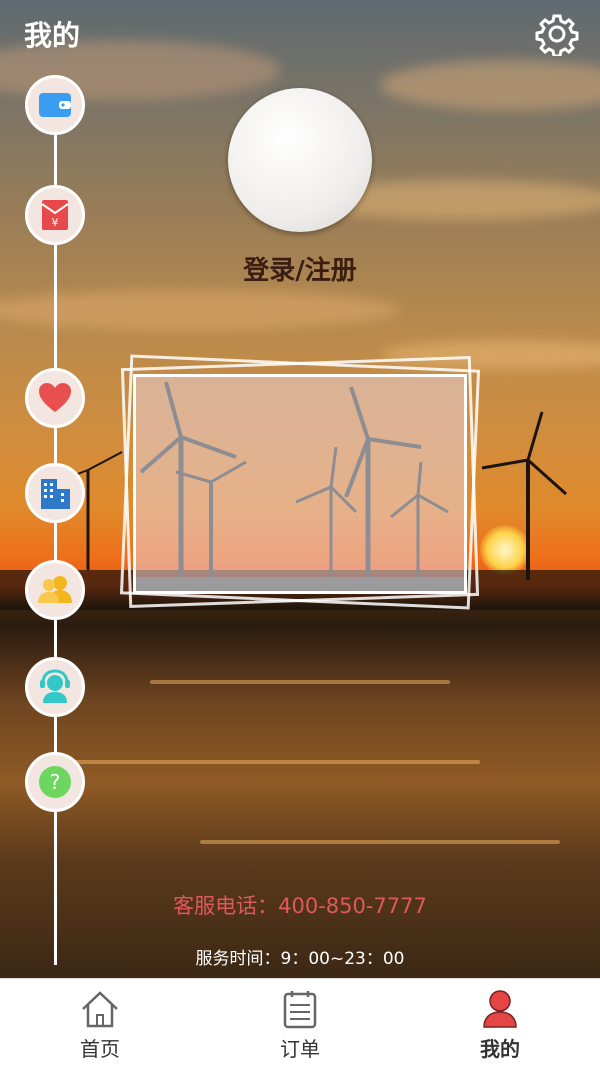 Image resolution: width=600 pixels, height=1068 pixels. Describe the element at coordinates (100, 1009) in the screenshot. I see `home-icon` at that location.